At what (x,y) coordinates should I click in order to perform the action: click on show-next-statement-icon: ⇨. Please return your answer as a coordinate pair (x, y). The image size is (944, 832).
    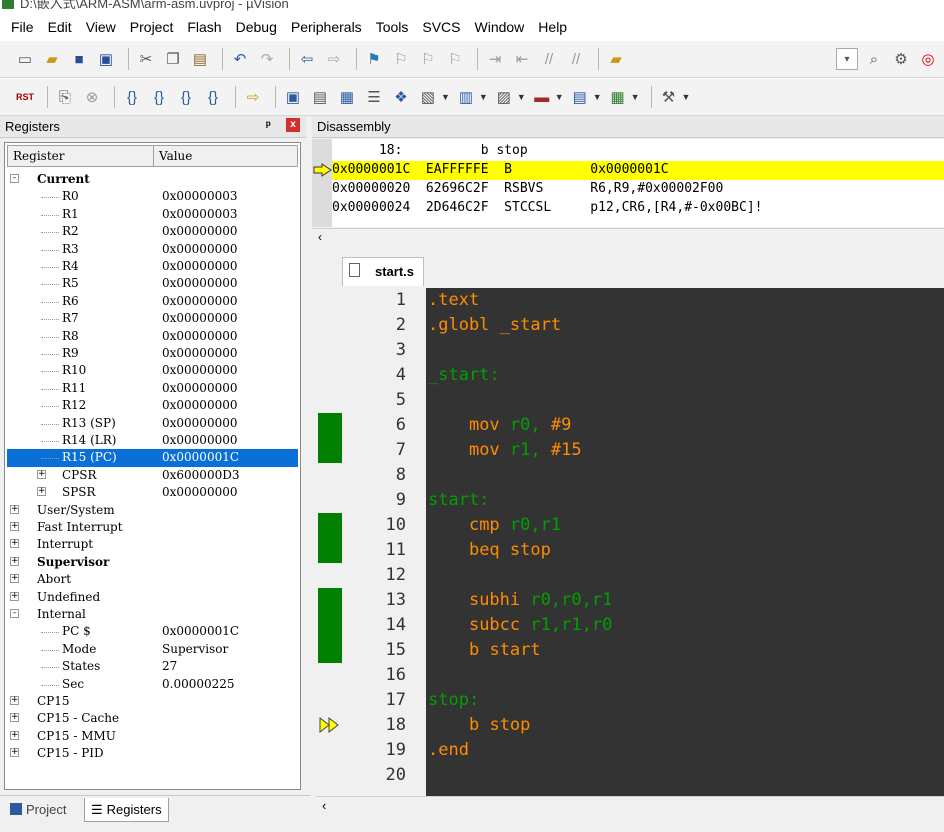
    Looking at the image, I should click on (253, 97).